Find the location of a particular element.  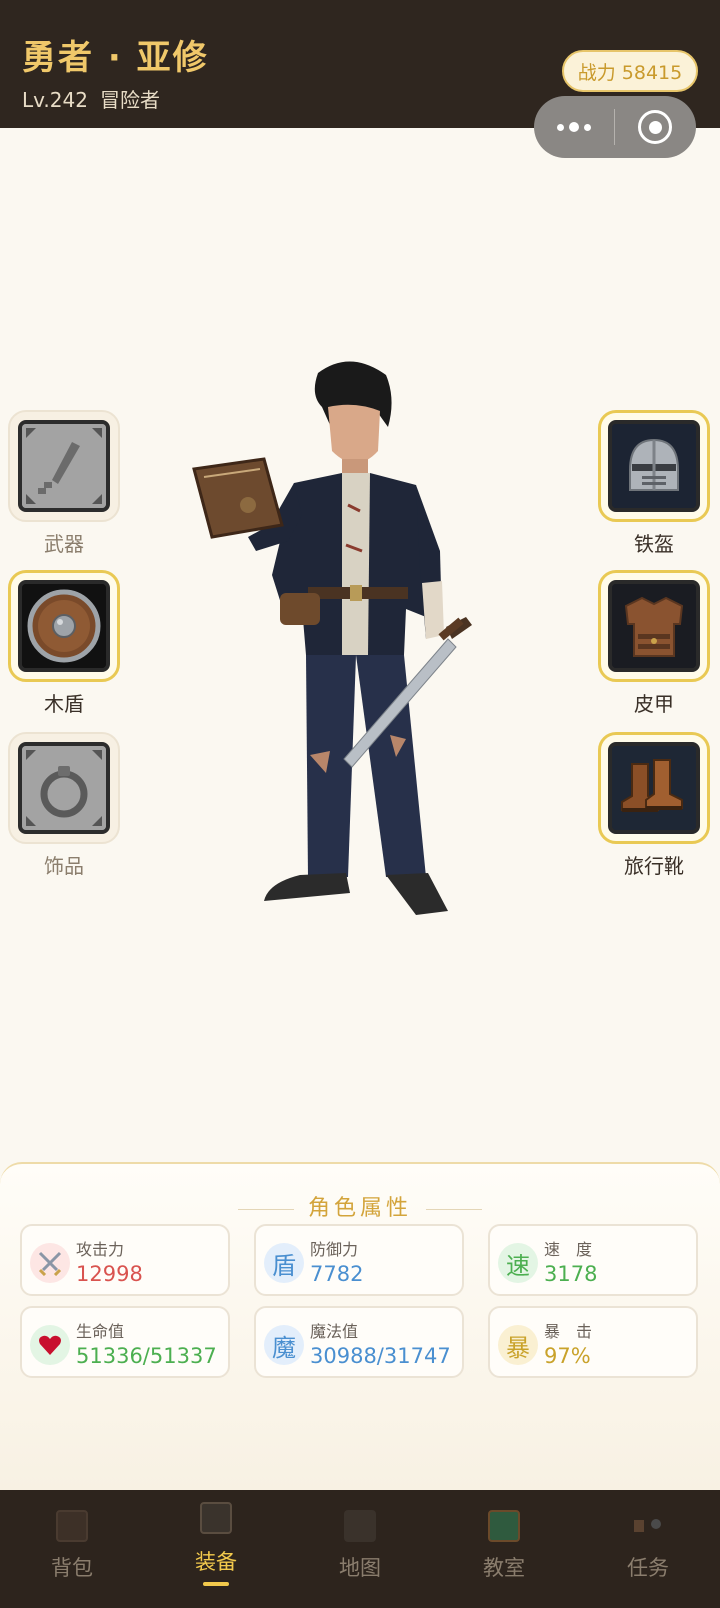

wooden-shield-icon is located at coordinates (64, 626).